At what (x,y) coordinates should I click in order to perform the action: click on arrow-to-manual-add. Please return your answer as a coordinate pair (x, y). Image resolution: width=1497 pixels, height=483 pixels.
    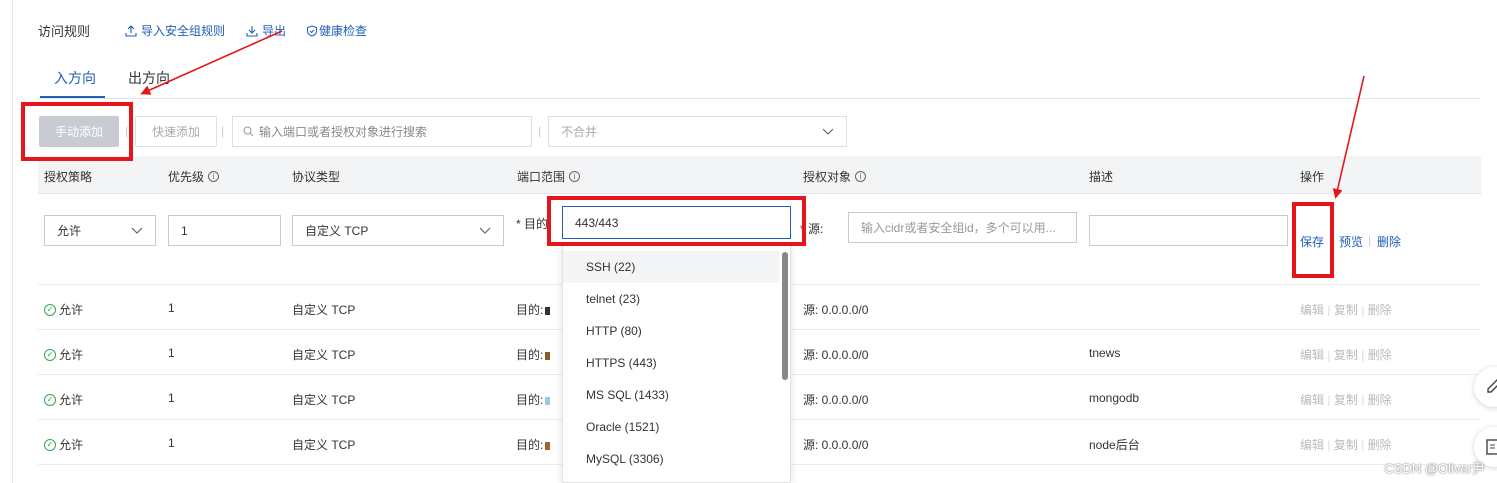
    Looking at the image, I should click on (211, 62).